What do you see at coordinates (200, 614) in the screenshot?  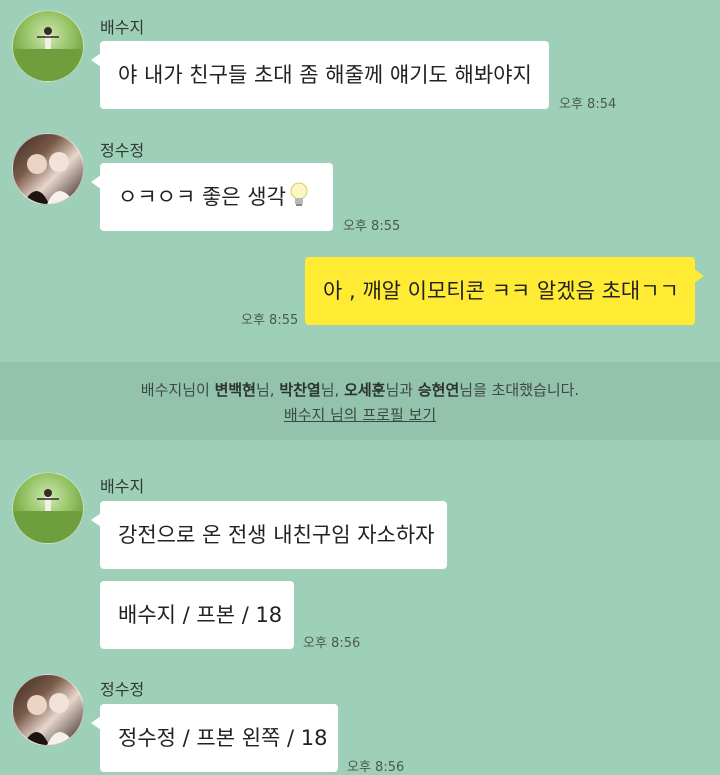 I see `message-text: 배수지 / 프본 / 18` at bounding box center [200, 614].